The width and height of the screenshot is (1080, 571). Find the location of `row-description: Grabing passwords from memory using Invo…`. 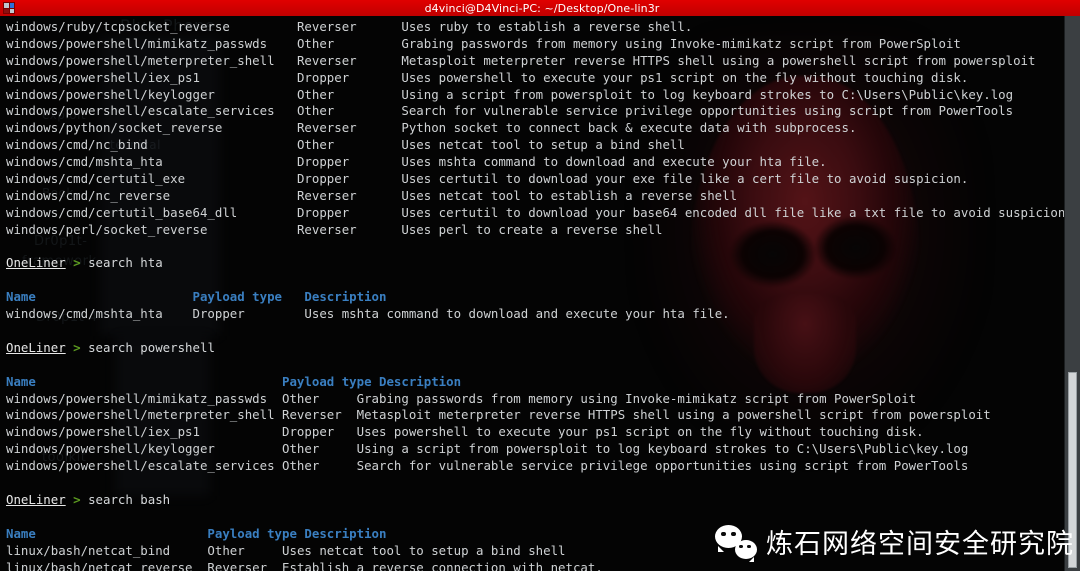

row-description: Grabing passwords from memory using Invo… is located at coordinates (681, 43).